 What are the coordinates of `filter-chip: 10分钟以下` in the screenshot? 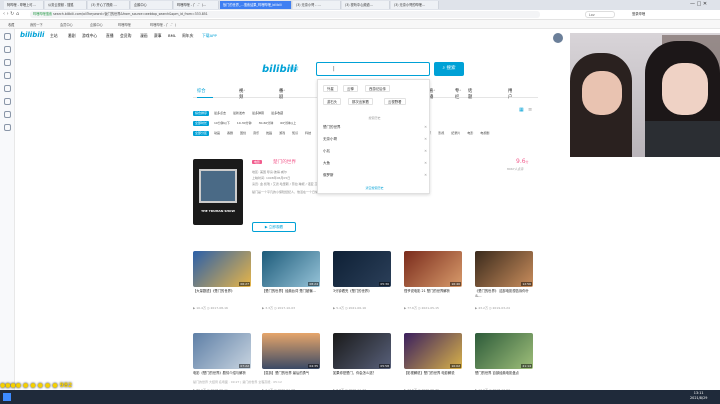 It's located at (222, 123).